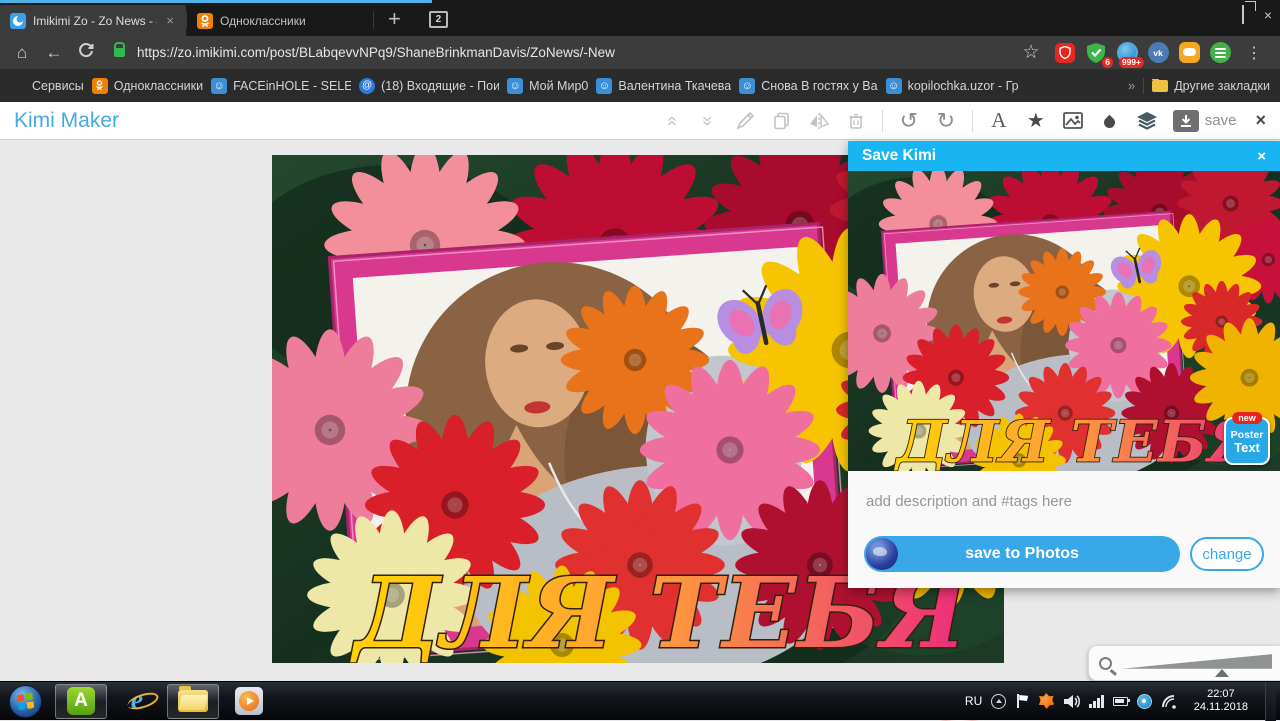  I want to click on bookmark-snova: ☺ Снова В гостях у Ва, so click(808, 86).